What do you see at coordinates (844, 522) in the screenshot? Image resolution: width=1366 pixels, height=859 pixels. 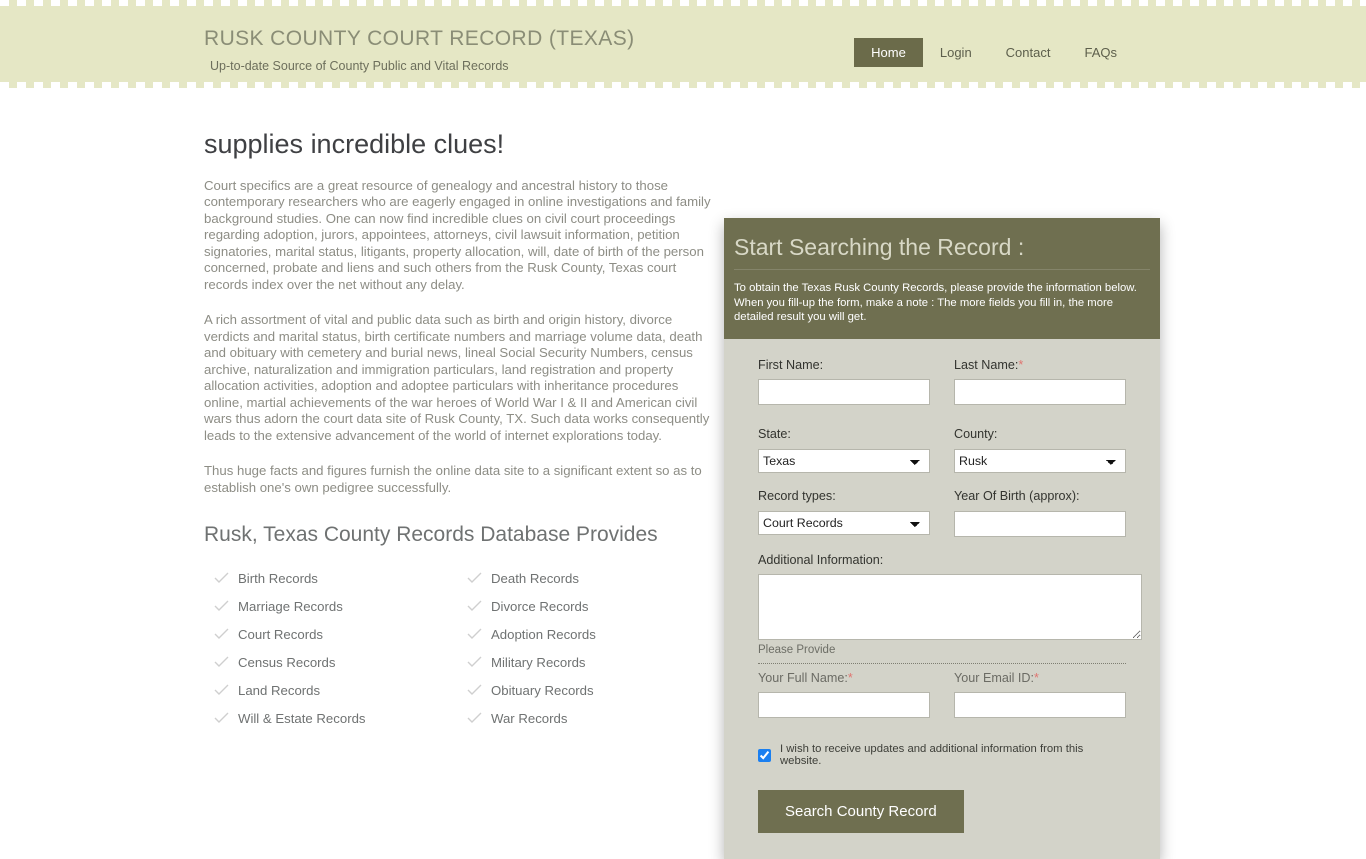 I see `record-types-select: Court Records` at bounding box center [844, 522].